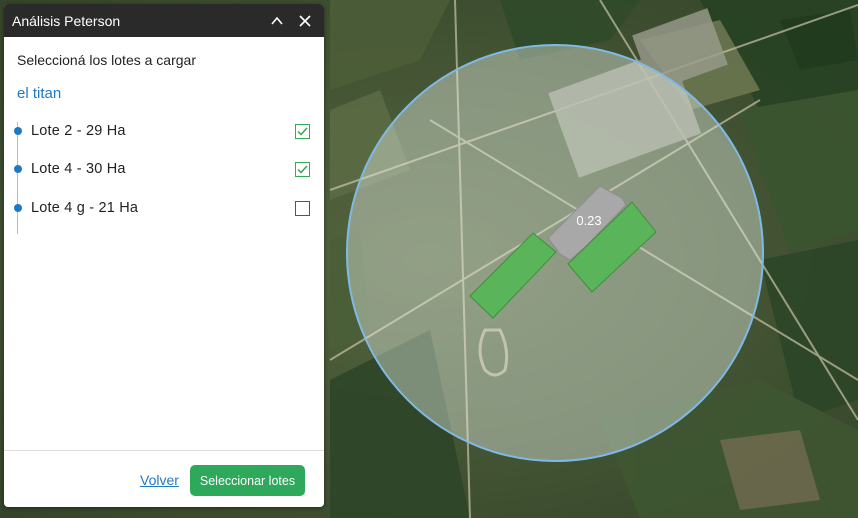 The width and height of the screenshot is (858, 518). Describe the element at coordinates (247, 480) in the screenshot. I see `select-lots-button: Seleccionar lotes` at that location.